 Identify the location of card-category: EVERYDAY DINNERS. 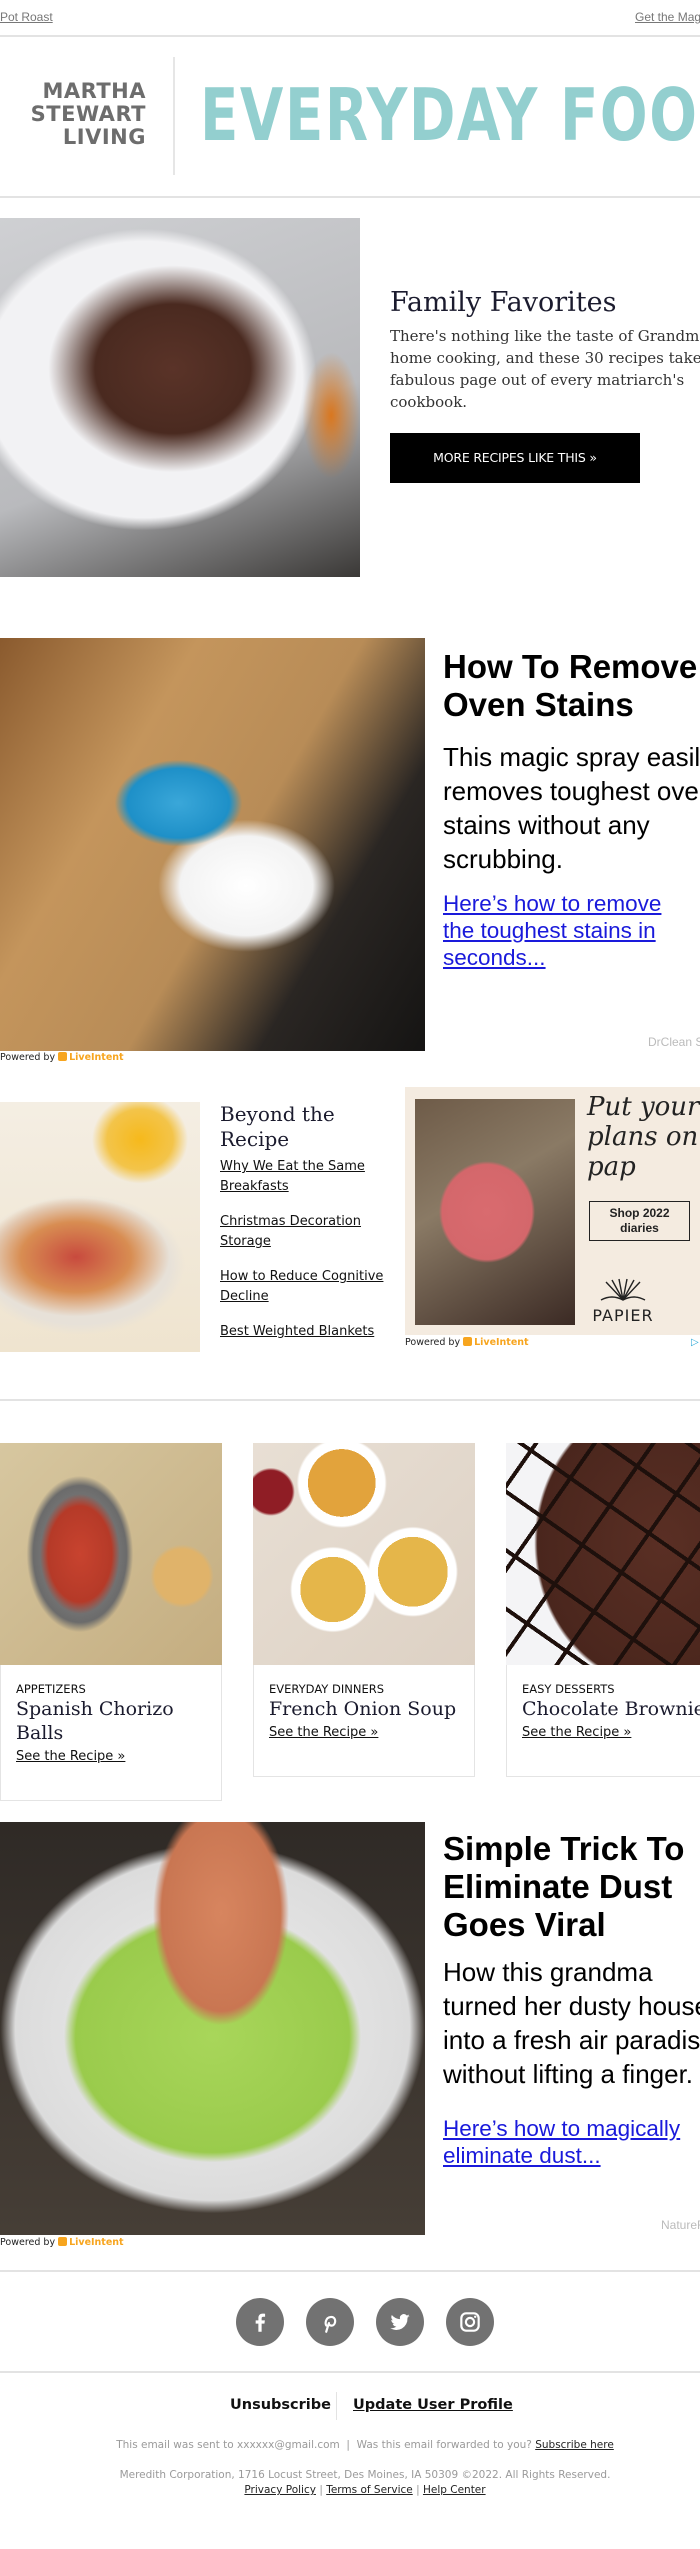
(326, 1689).